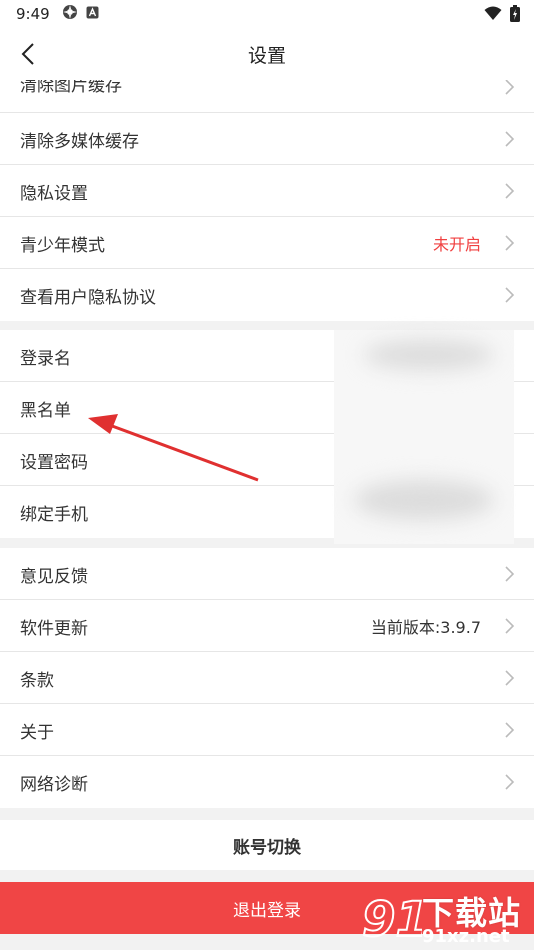 The image size is (534, 950). Describe the element at coordinates (456, 244) in the screenshot. I see `teen-mode-status: 未开启` at that location.